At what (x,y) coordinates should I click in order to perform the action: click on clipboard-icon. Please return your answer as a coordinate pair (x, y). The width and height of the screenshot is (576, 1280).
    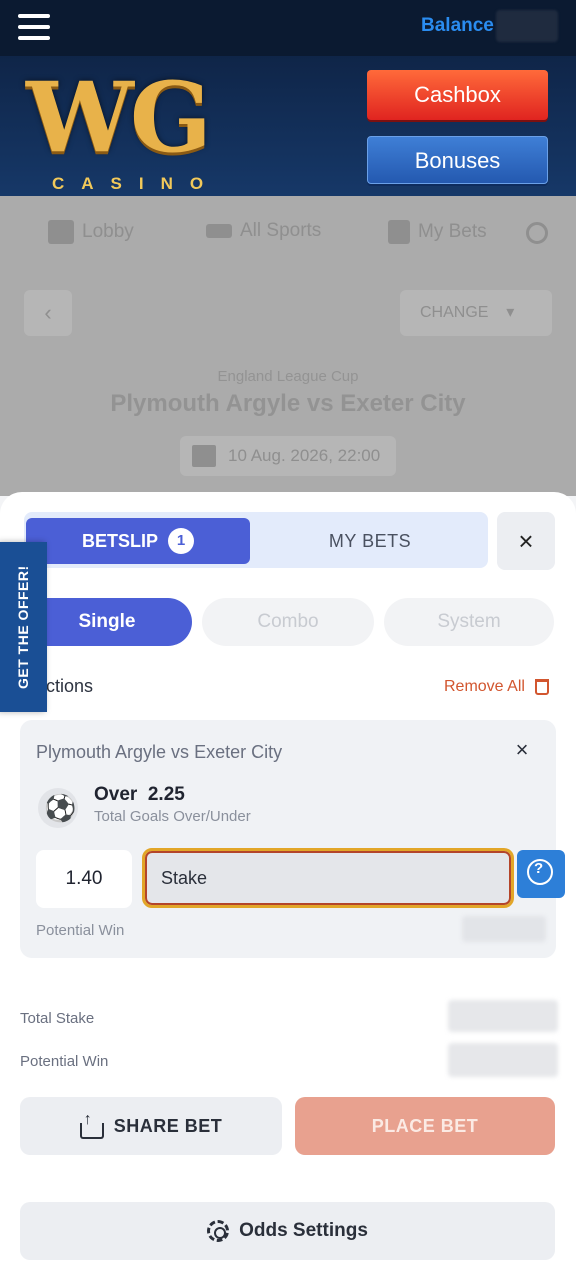
    Looking at the image, I should click on (399, 232).